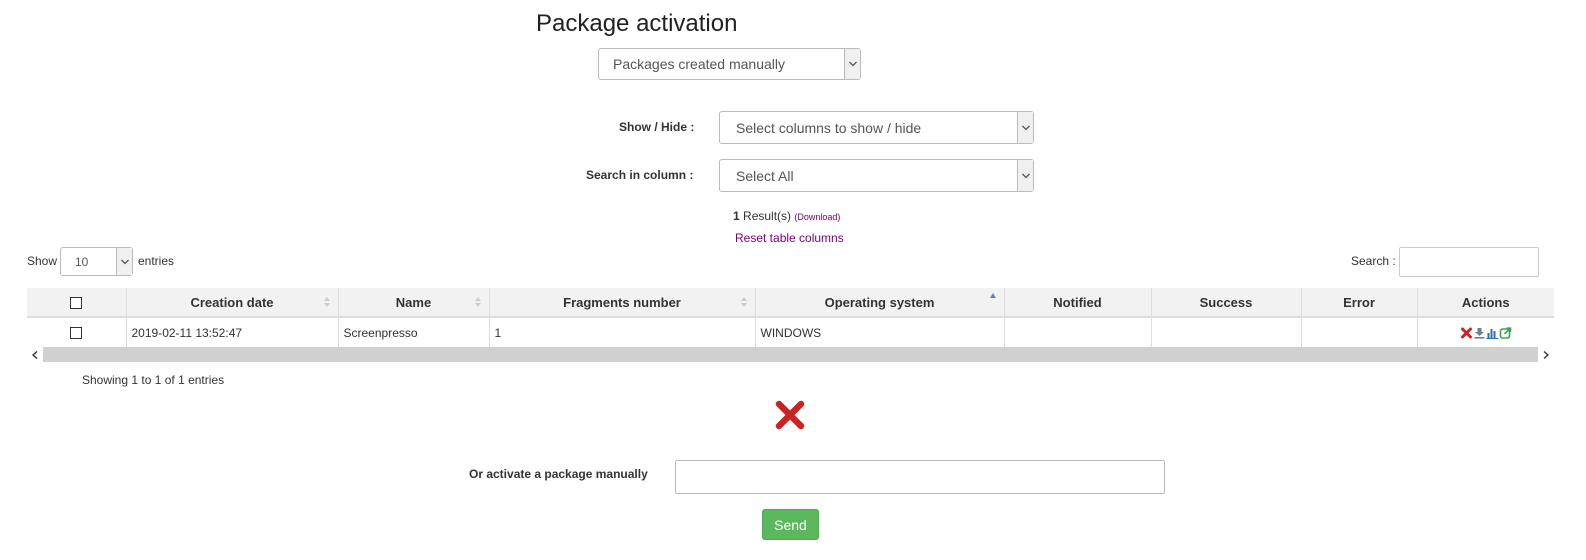 Image resolution: width=1586 pixels, height=560 pixels. I want to click on show-hide-label: Show / Hide :, so click(657, 127).